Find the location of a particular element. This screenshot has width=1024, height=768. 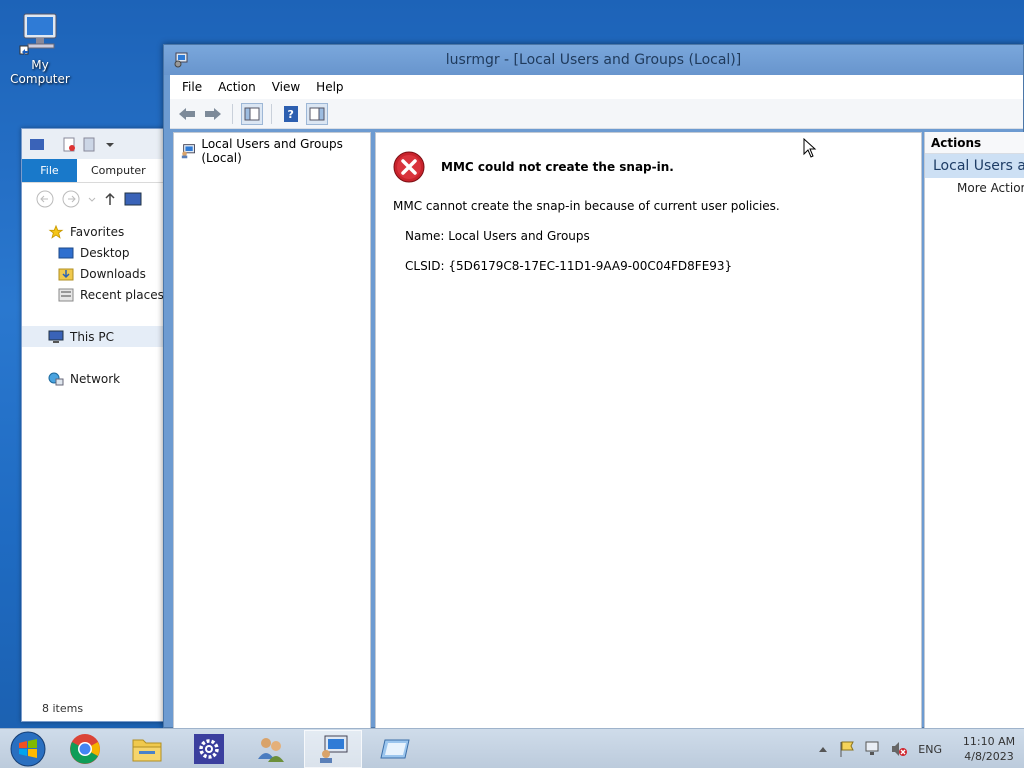

show-hide-action-pane-button is located at coordinates (317, 113).